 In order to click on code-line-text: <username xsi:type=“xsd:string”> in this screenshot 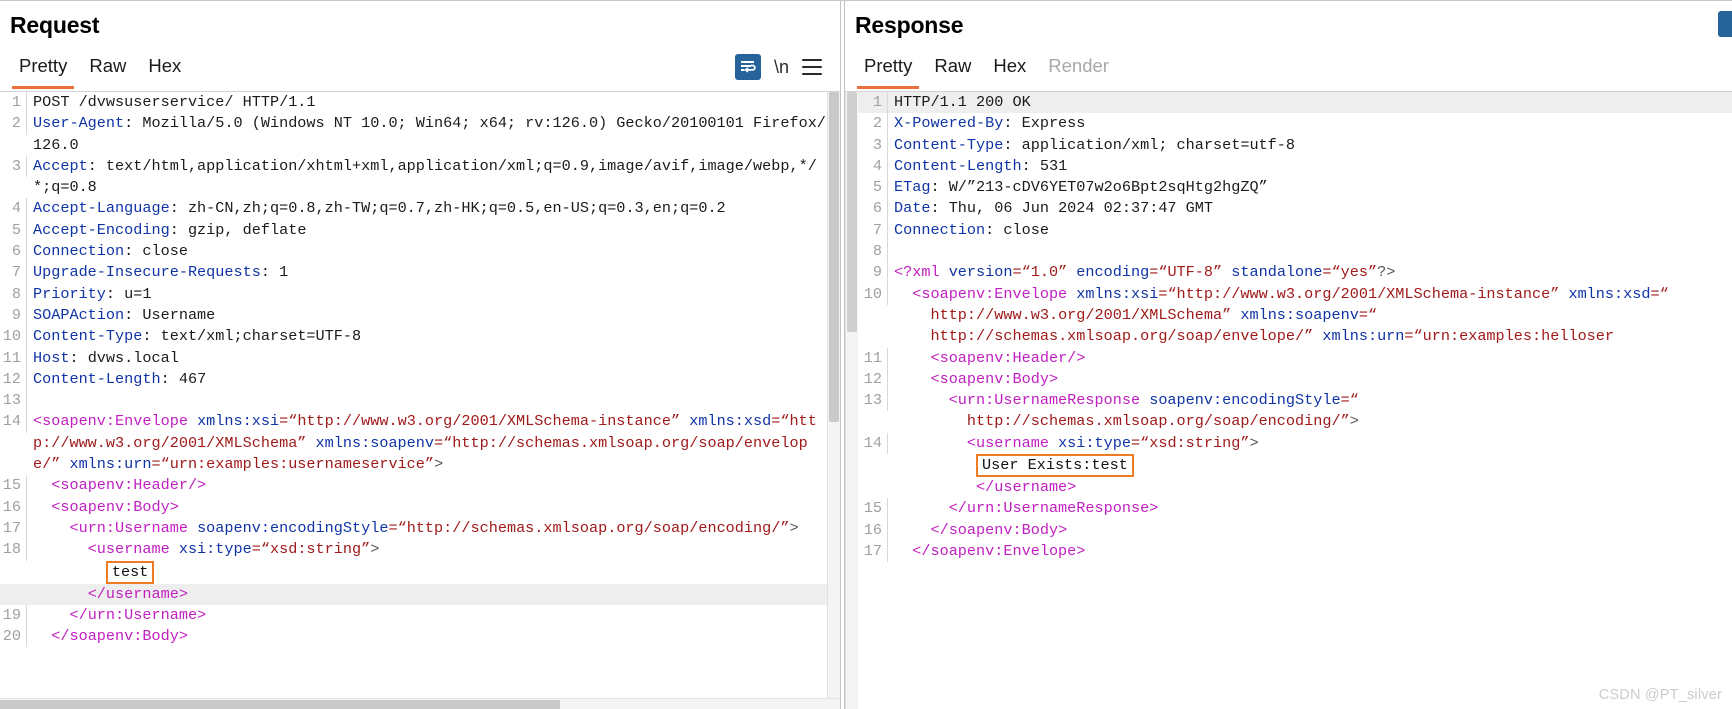, I will do `click(427, 549)`.